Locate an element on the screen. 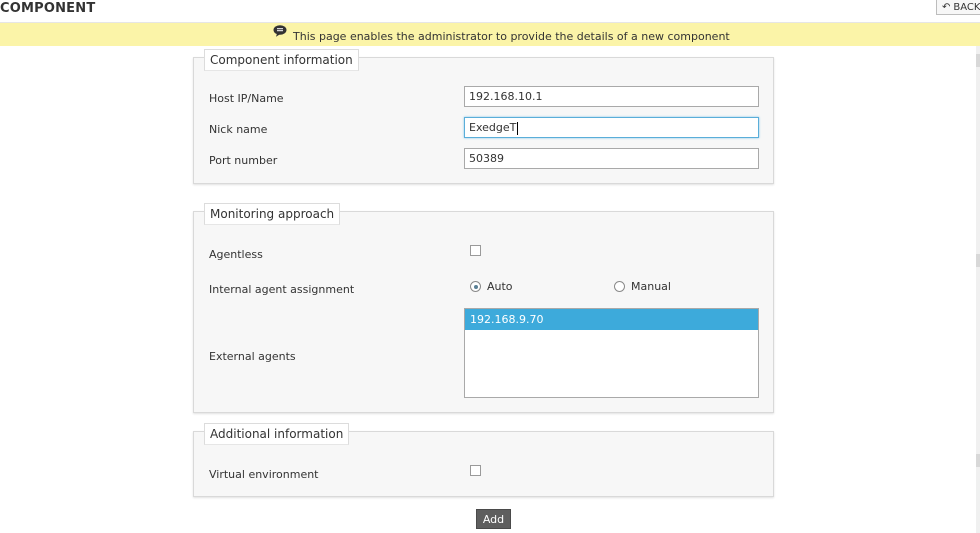  text-caret is located at coordinates (518, 128).